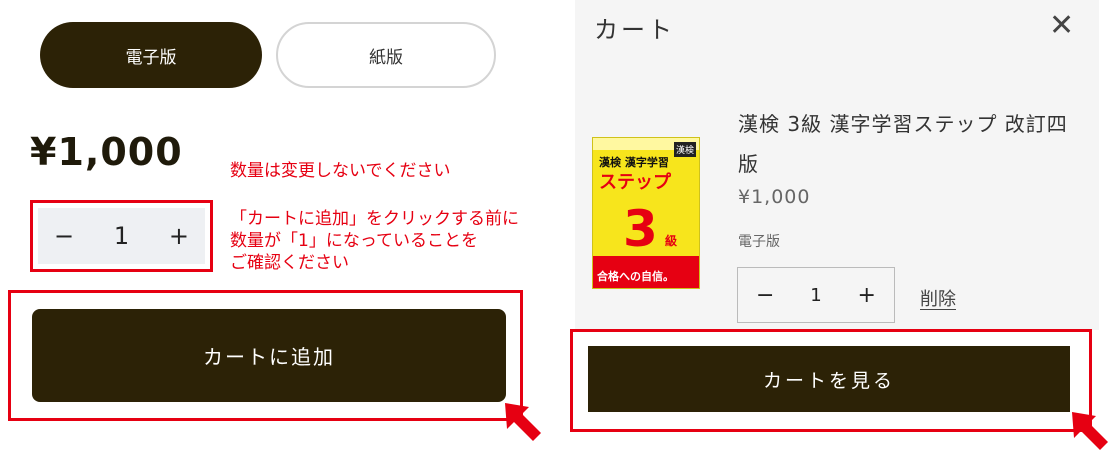 This screenshot has height=456, width=1117. Describe the element at coordinates (671, 241) in the screenshot. I see `cover-grade-kyu: 級` at that location.